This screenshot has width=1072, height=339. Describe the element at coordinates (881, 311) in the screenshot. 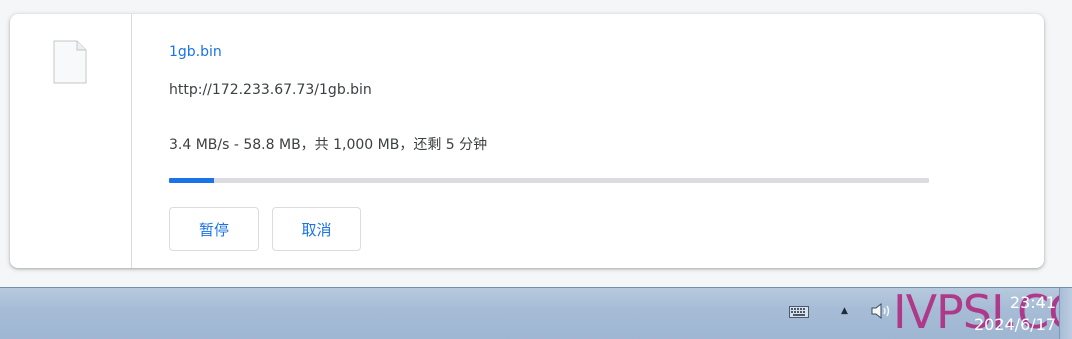

I see `speaker-icon` at that location.